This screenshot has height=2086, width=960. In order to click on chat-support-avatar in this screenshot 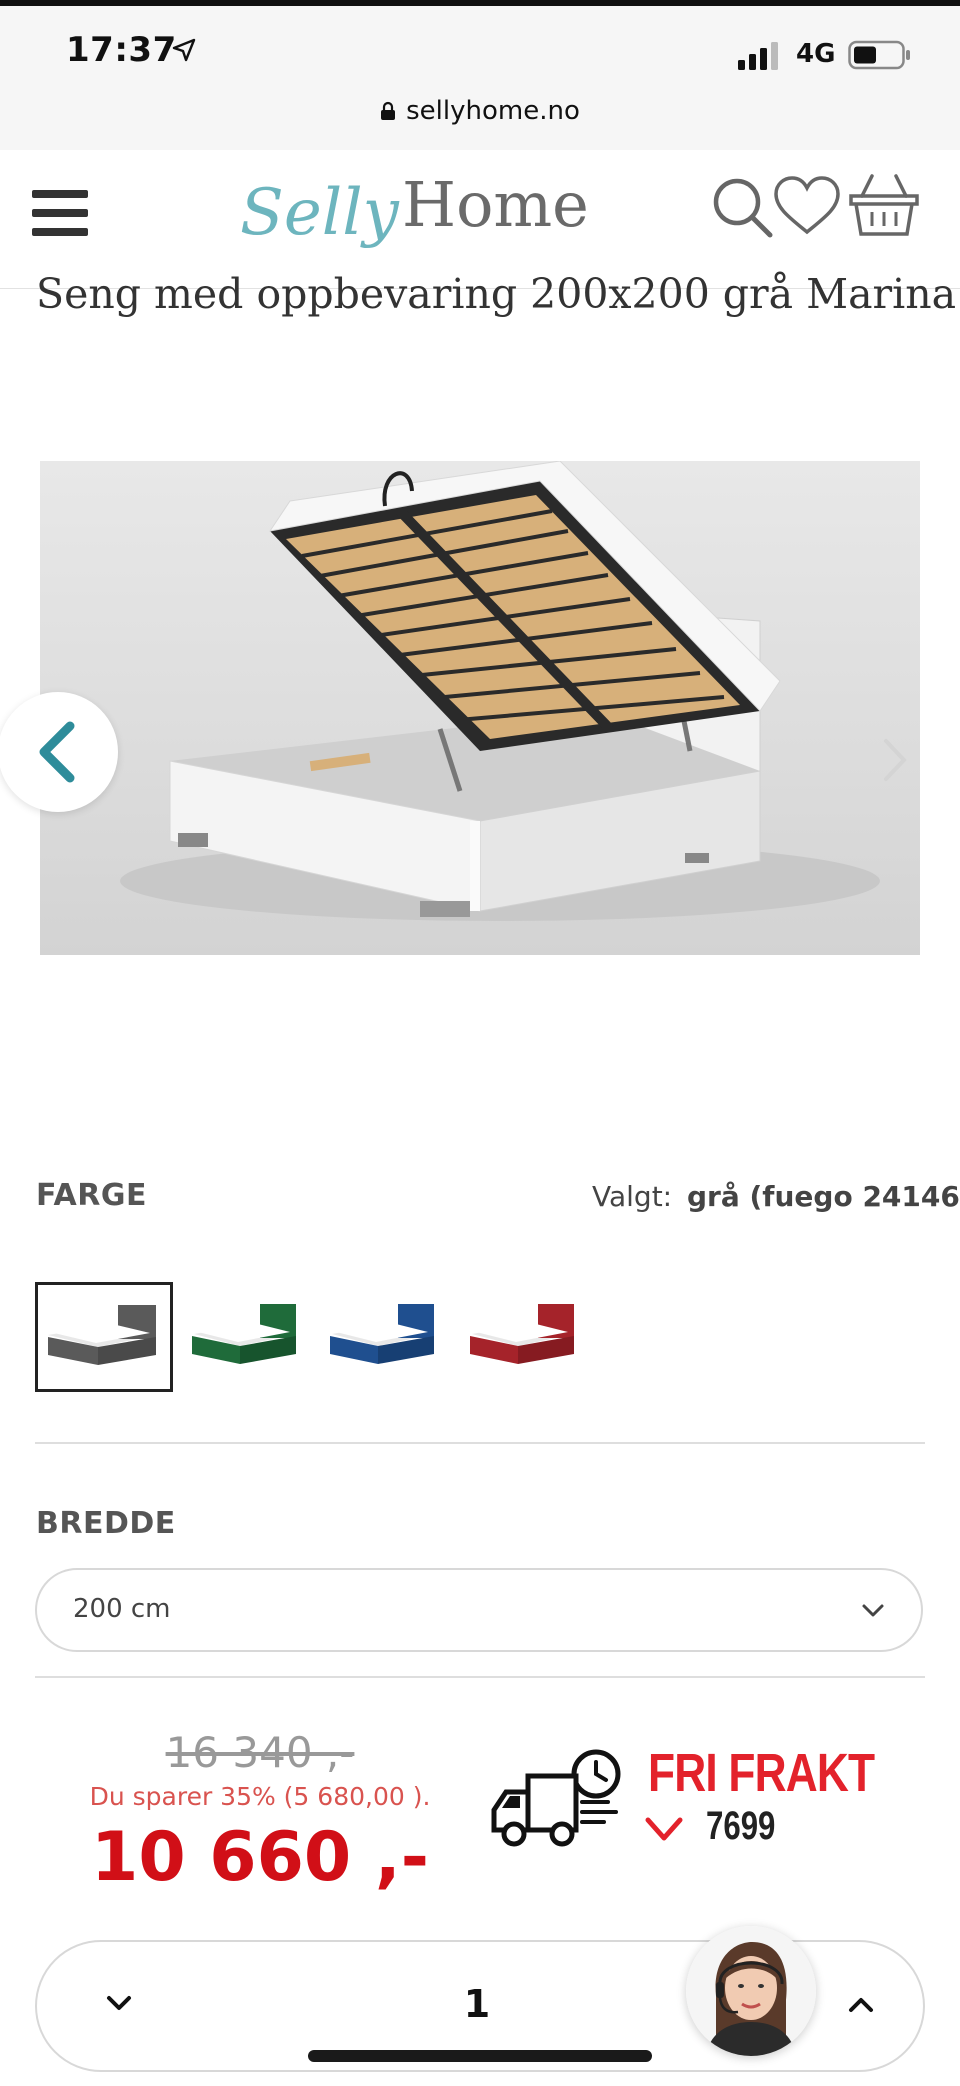, I will do `click(751, 1991)`.